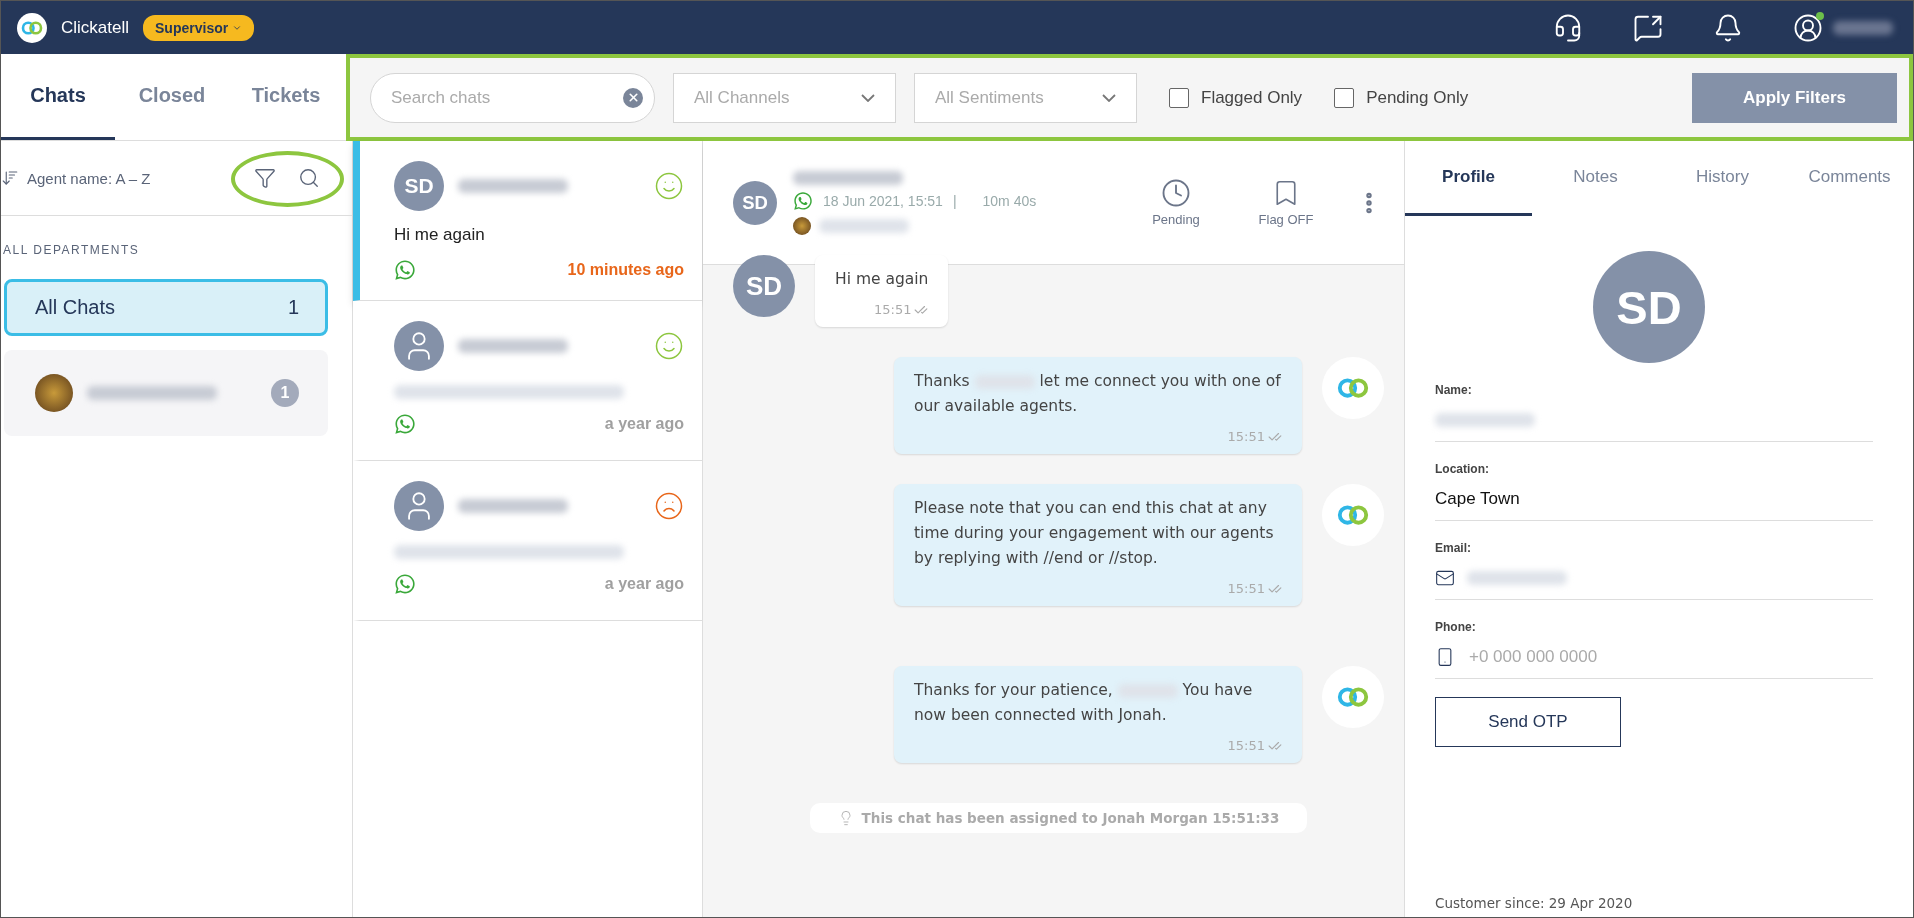 Image resolution: width=1914 pixels, height=918 pixels. I want to click on send-otp-button: Send OTP, so click(1528, 722).